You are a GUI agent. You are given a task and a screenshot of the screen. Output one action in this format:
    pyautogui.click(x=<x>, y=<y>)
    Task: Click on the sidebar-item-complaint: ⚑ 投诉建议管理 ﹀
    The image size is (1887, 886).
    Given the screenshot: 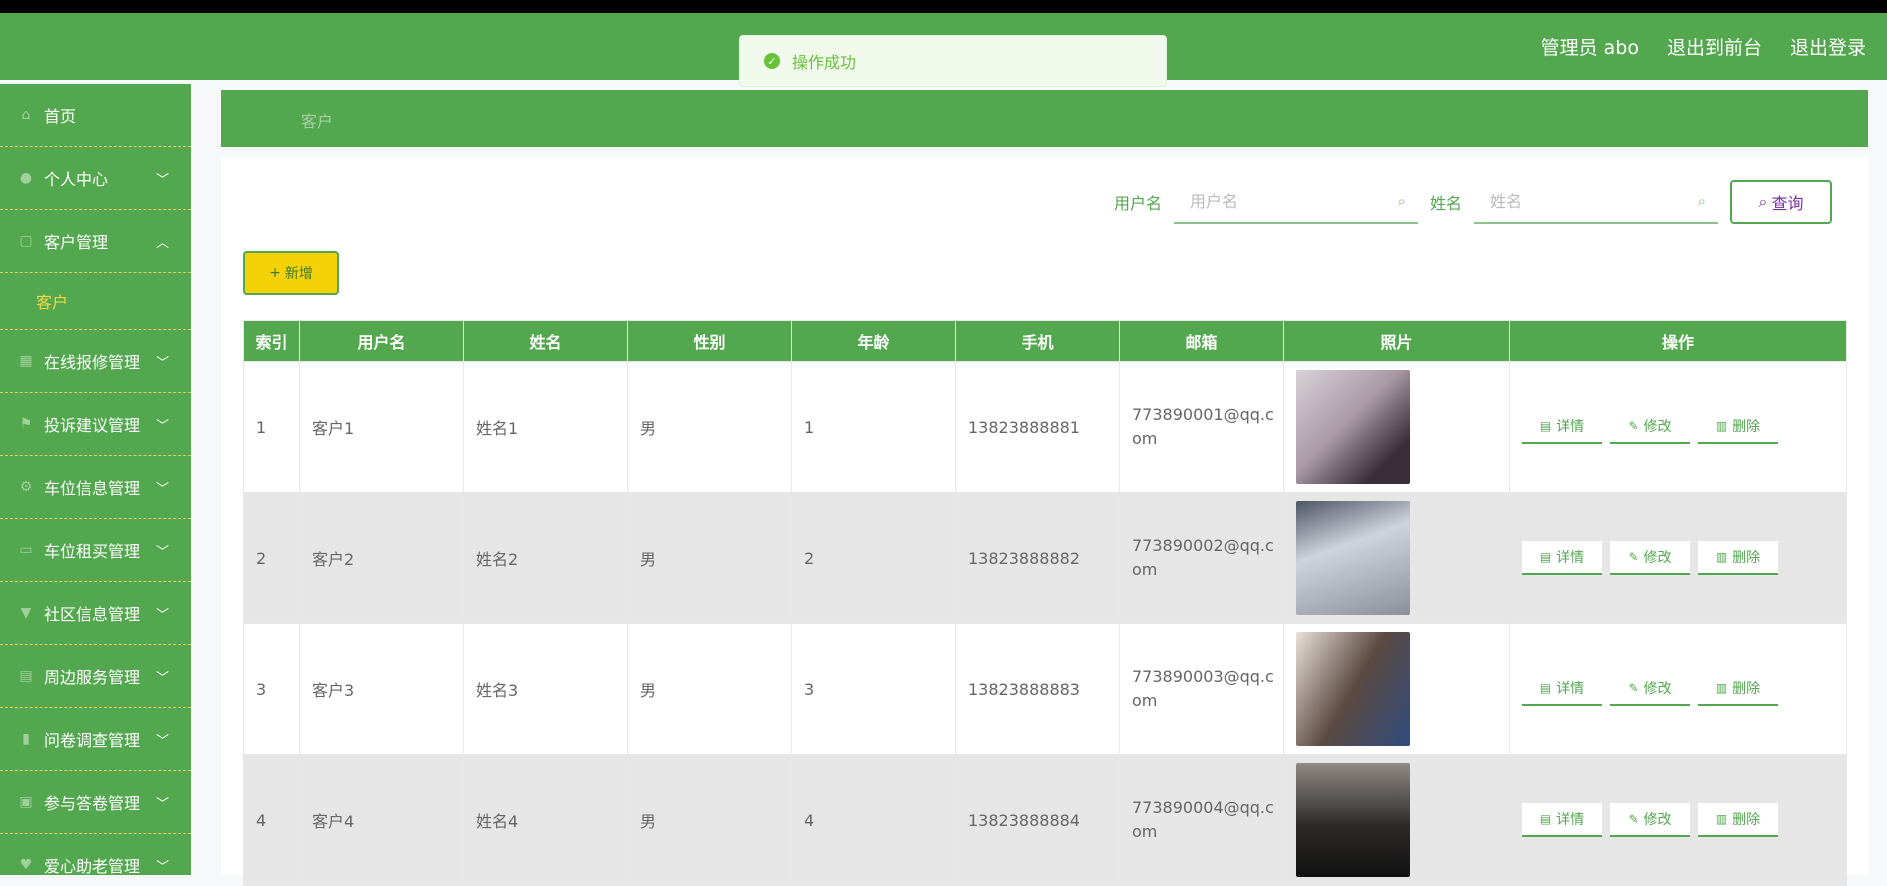 What is the action you would take?
    pyautogui.click(x=95, y=424)
    